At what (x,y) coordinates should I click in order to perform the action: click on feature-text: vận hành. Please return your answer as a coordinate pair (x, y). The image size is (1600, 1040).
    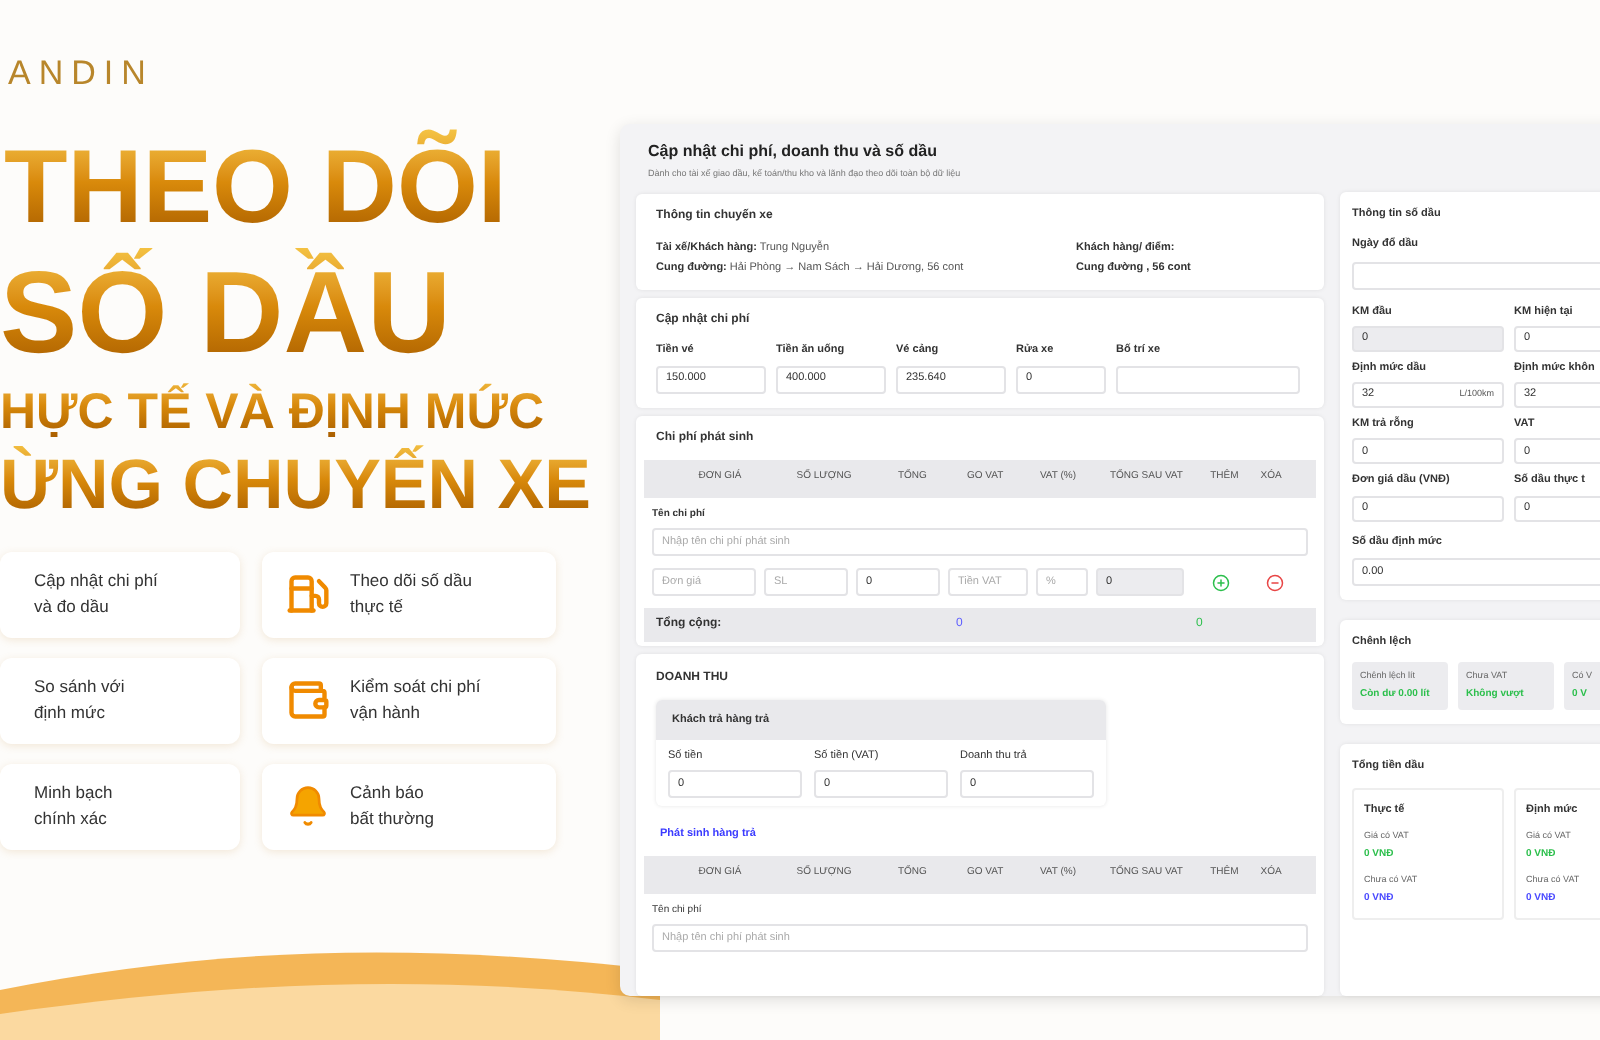
    Looking at the image, I should click on (386, 713).